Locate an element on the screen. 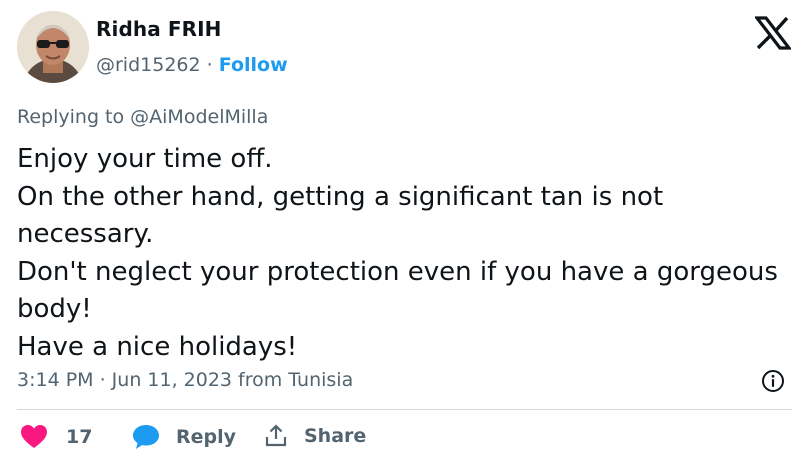 The image size is (808, 458). share-label: Share is located at coordinates (335, 436).